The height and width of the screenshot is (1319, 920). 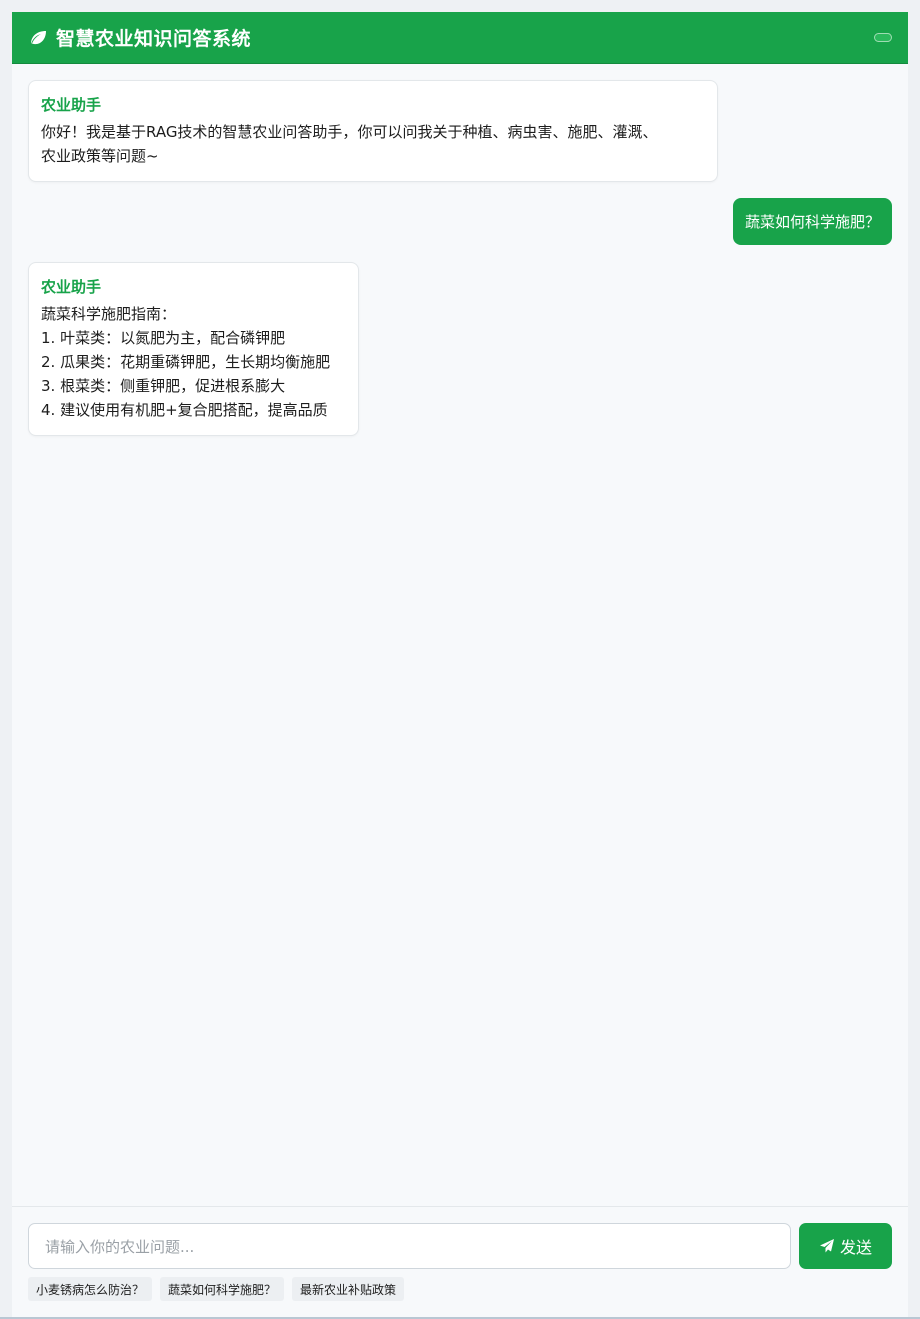 What do you see at coordinates (184, 410) in the screenshot?
I see `message-line: 4. 建议使用有机肥+复合肥搭配，提高品质` at bounding box center [184, 410].